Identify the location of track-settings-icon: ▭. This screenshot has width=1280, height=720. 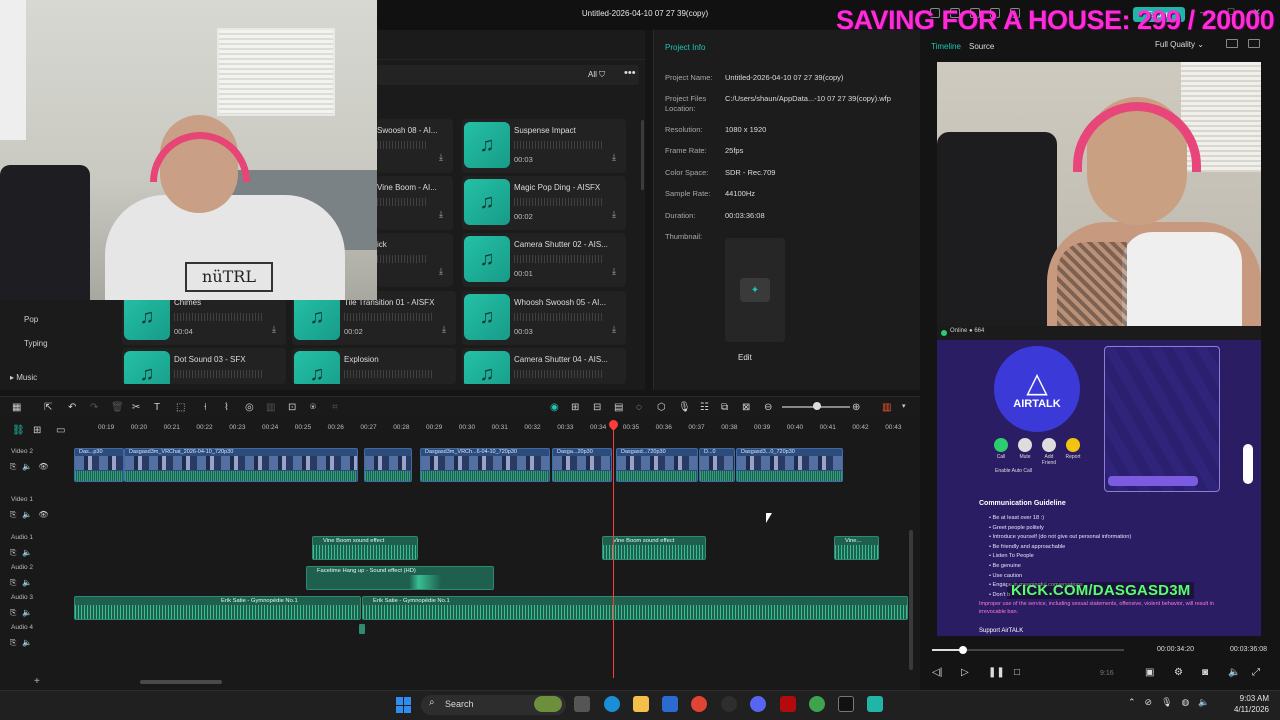
(60, 430).